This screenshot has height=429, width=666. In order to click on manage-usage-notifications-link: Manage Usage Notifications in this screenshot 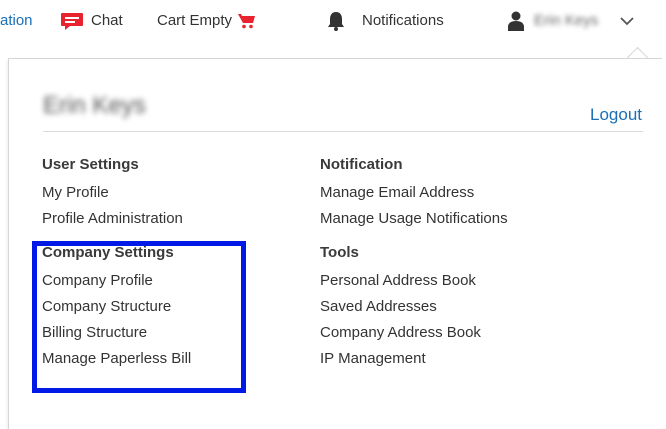, I will do `click(414, 219)`.